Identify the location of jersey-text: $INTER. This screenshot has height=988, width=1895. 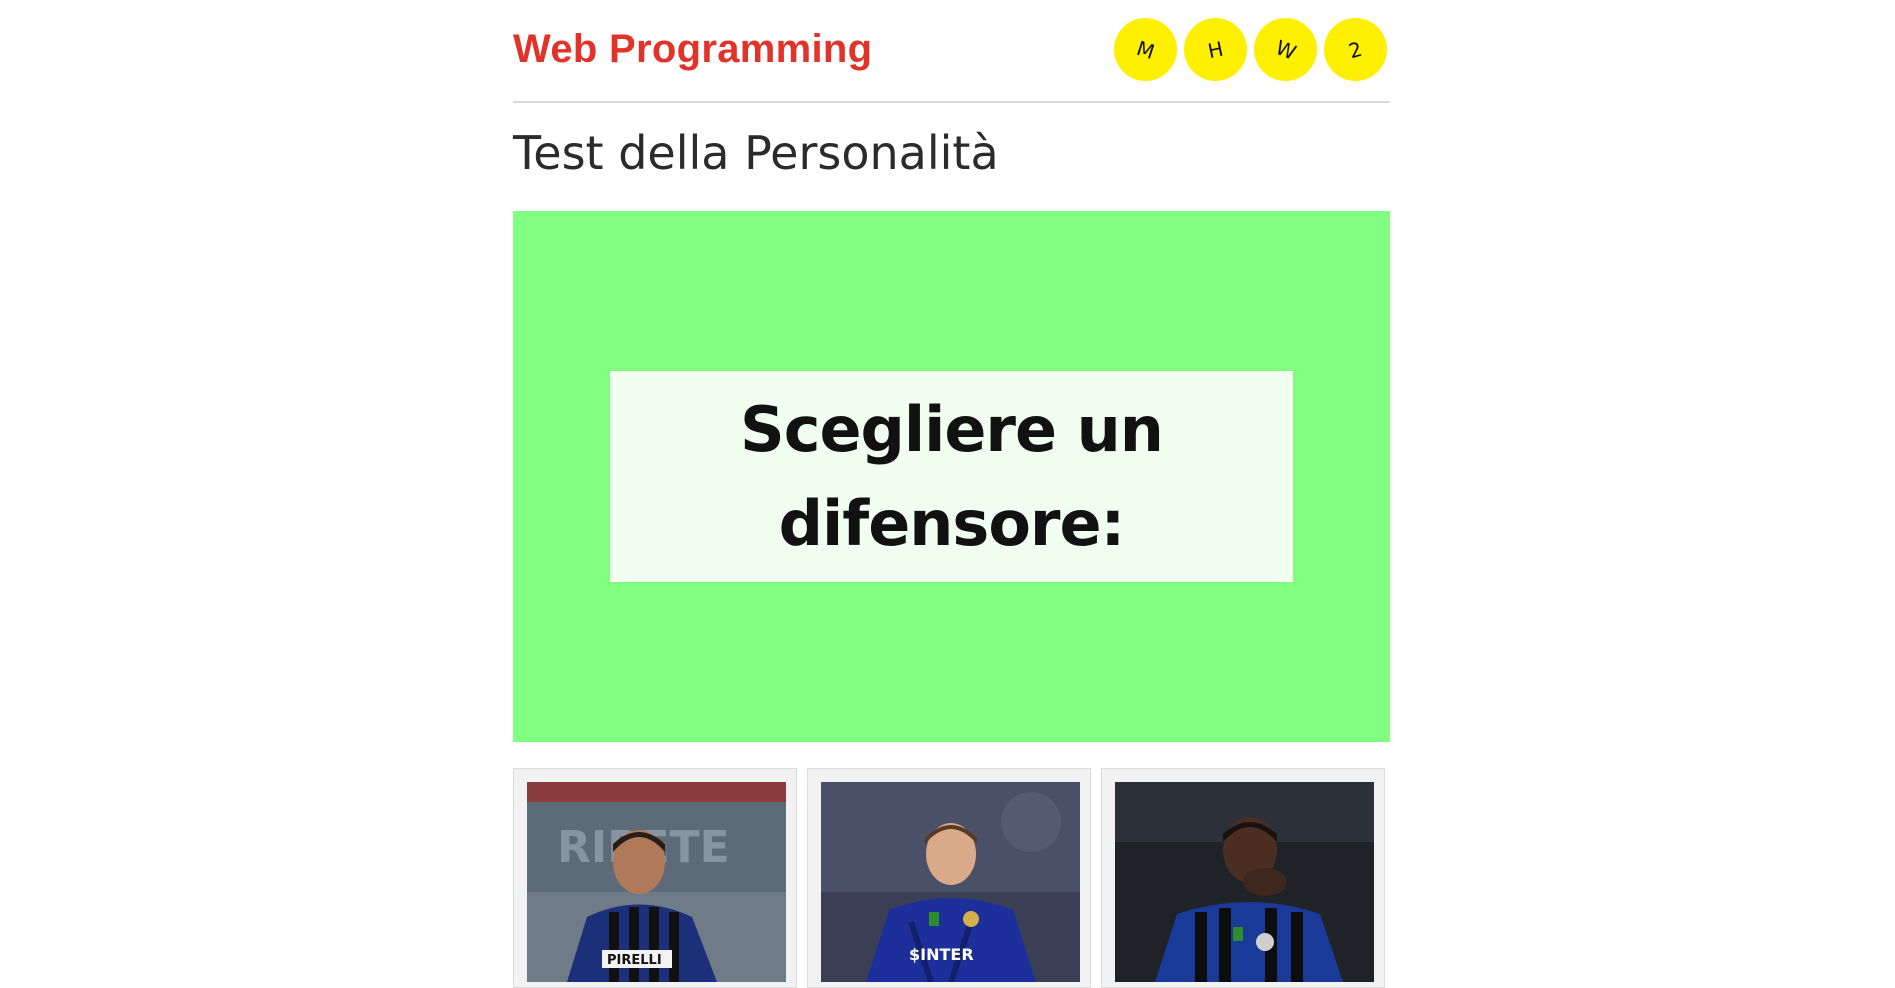
(941, 954).